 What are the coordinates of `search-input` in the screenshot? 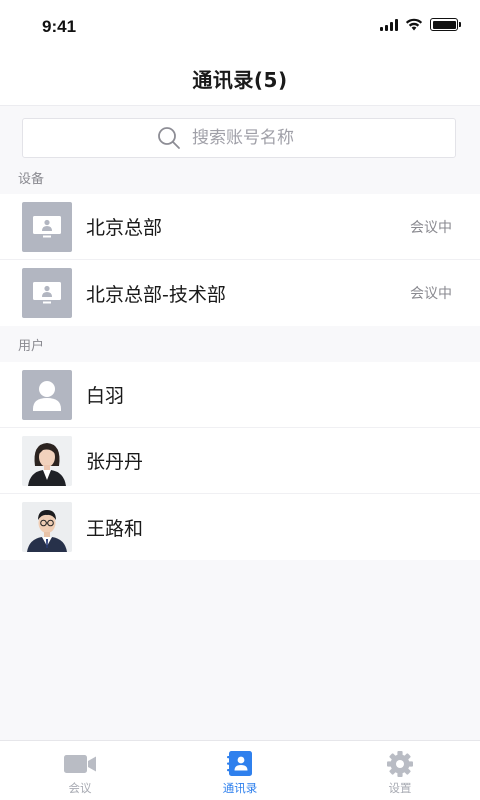 It's located at (257, 138).